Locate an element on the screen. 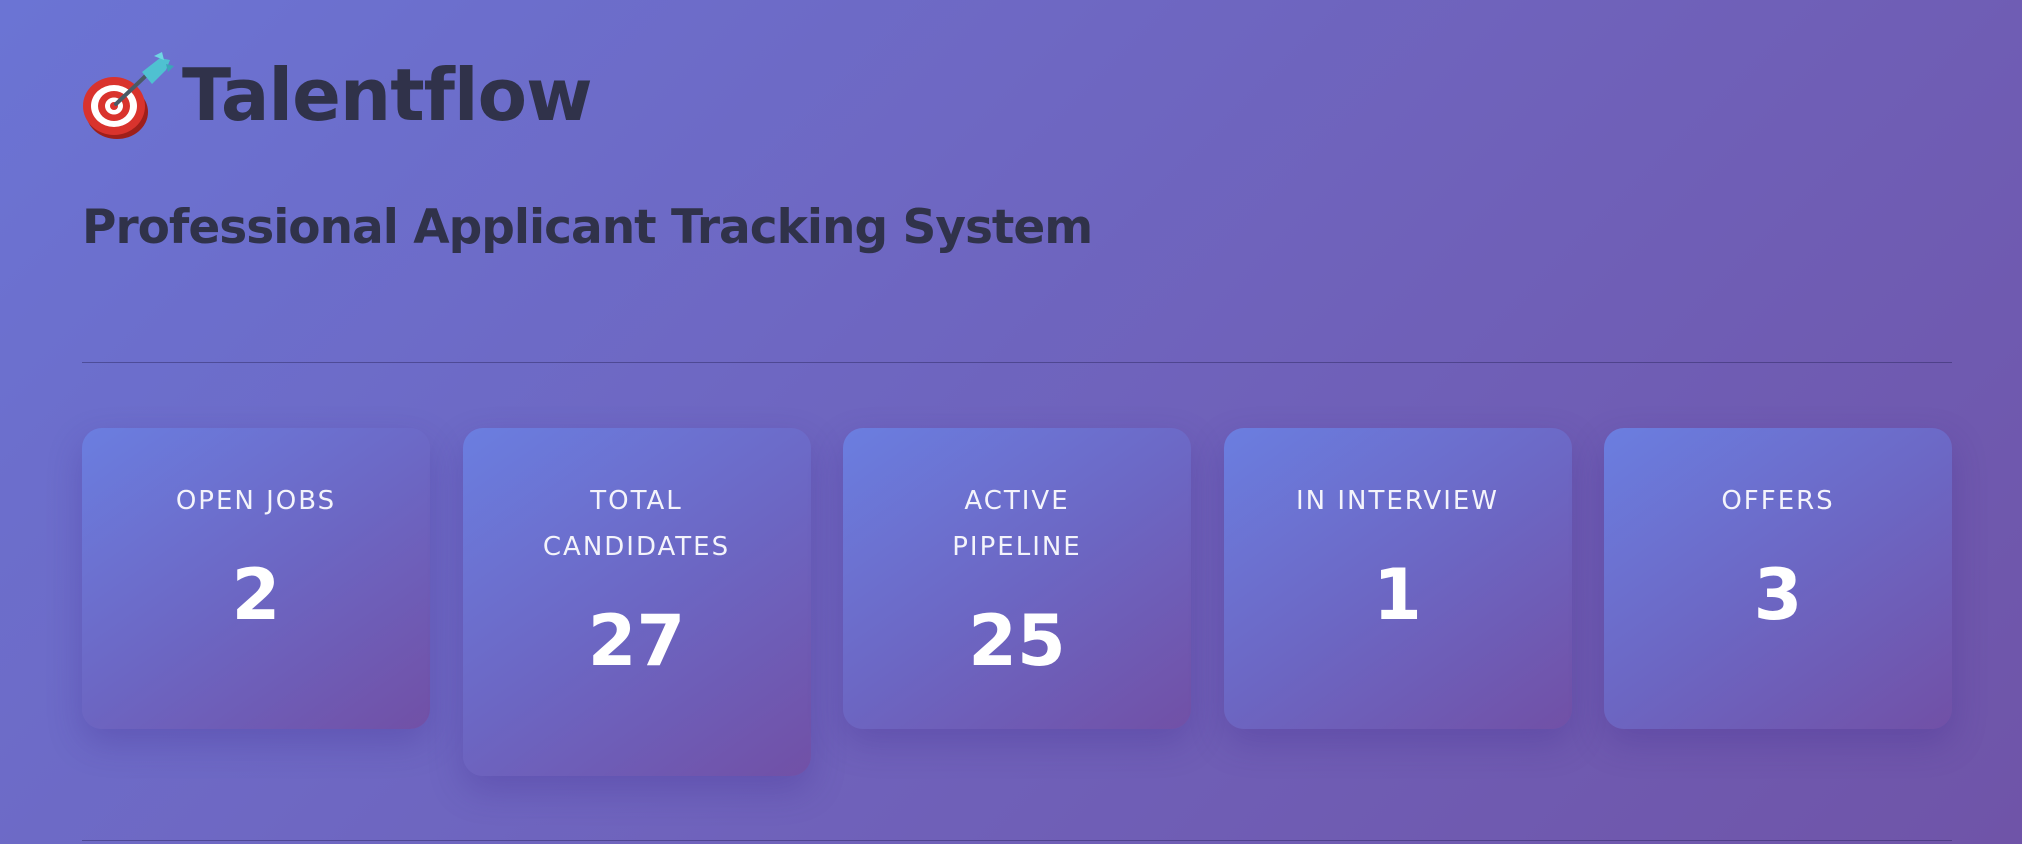 The image size is (2022, 844). stat-card-open-jobs: OPEN JOBS 2 is located at coordinates (256, 578).